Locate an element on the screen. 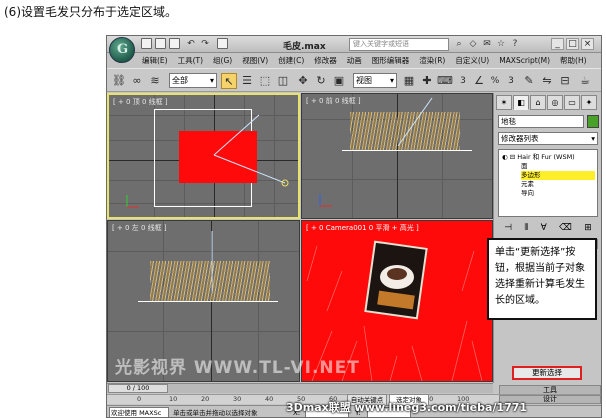 Image resolution: width=606 pixels, height=418 pixels. status-prompt: 单击或单击并拖动以选择对象 is located at coordinates (215, 413).